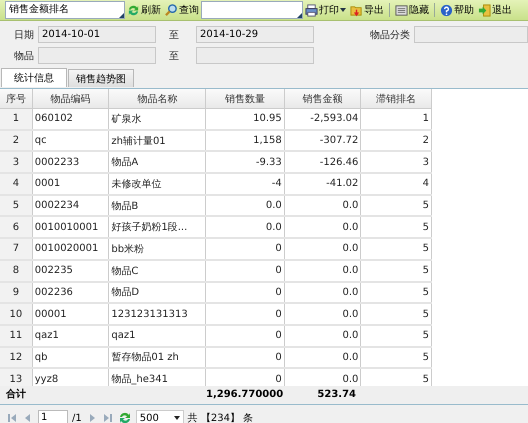 Image resolution: width=528 pixels, height=423 pixels. What do you see at coordinates (16, 98) in the screenshot?
I see `column-header: 序号` at bounding box center [16, 98].